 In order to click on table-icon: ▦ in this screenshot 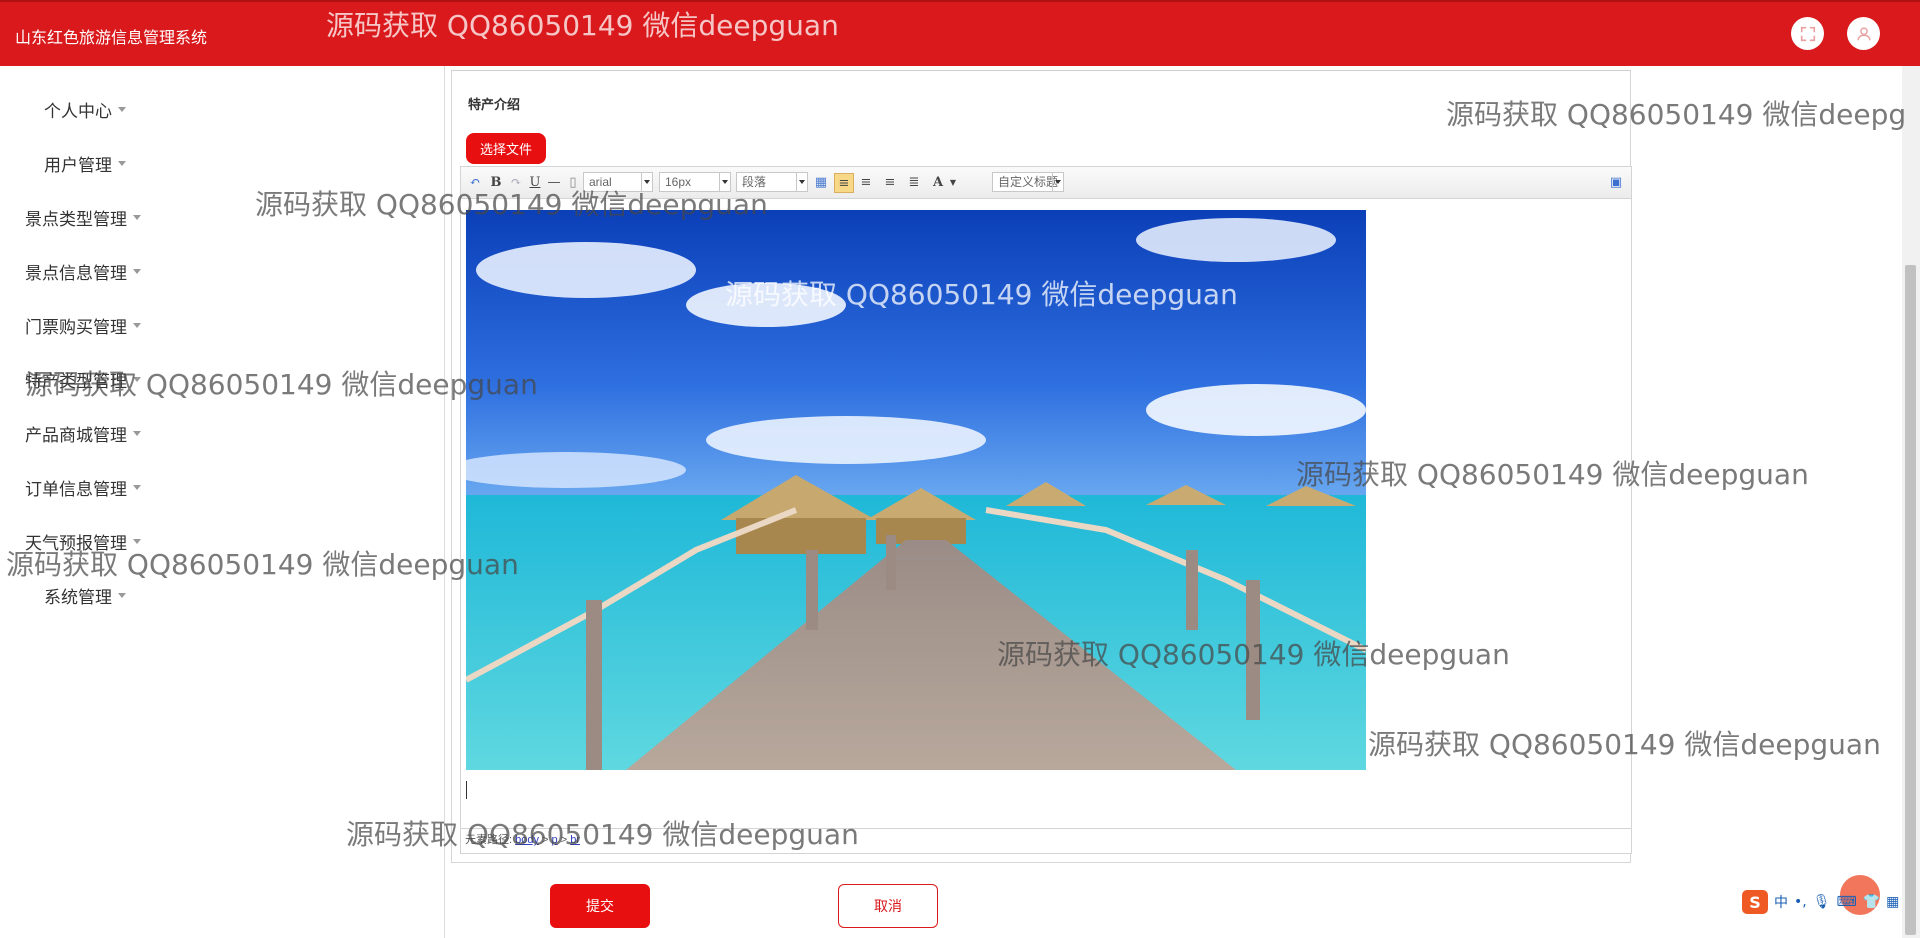, I will do `click(821, 182)`.